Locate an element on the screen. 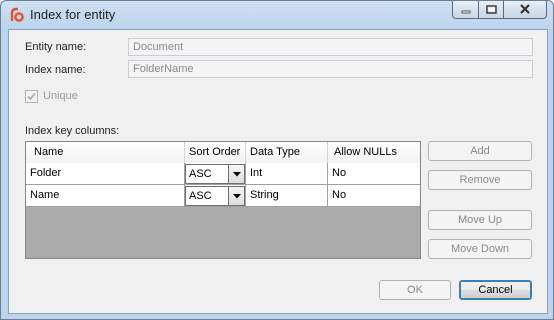 The image size is (554, 320). column-header-allow-nulls: Allow NULLs is located at coordinates (374, 152).